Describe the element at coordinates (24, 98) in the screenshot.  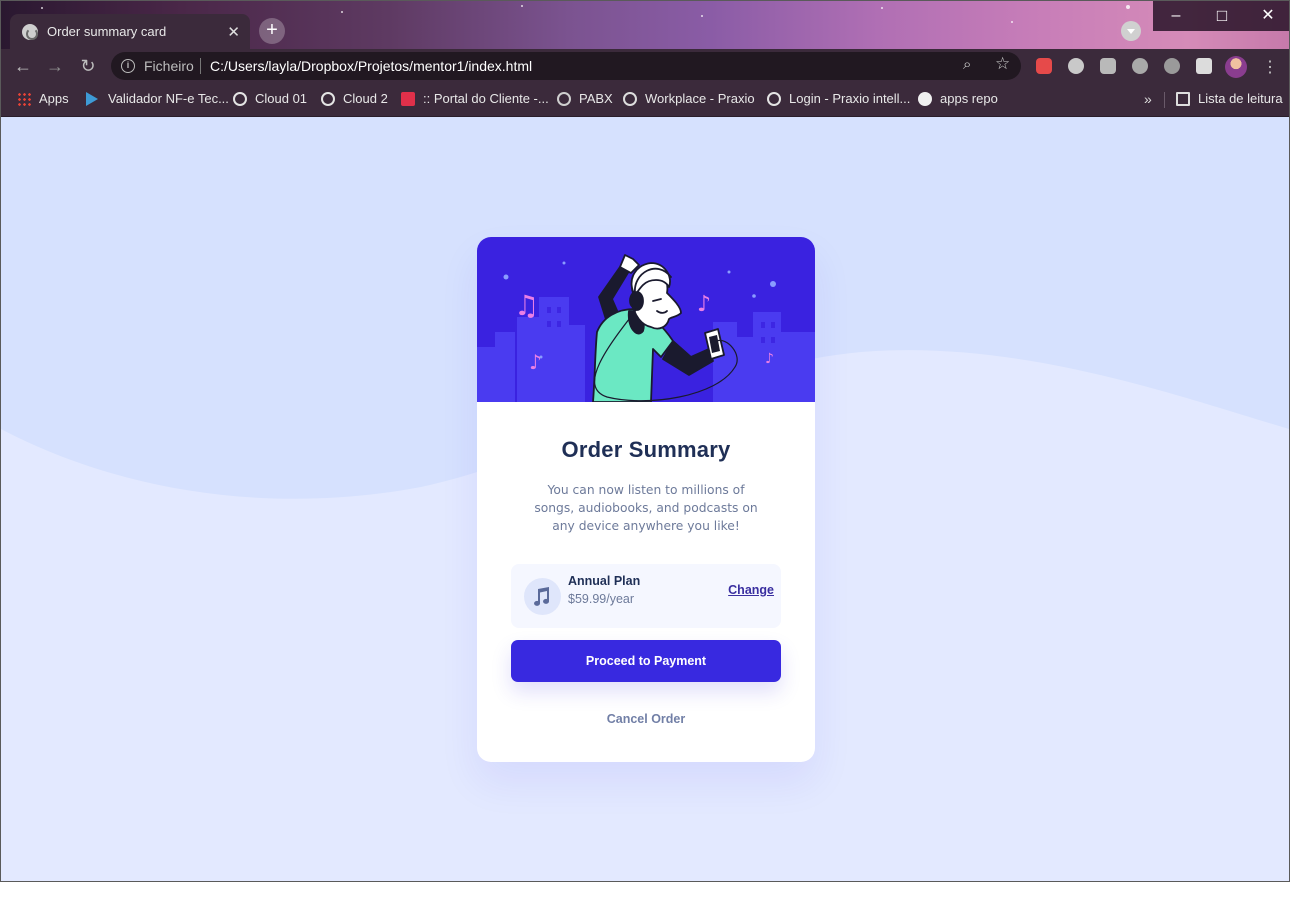
I see `apps-grid-icon` at that location.